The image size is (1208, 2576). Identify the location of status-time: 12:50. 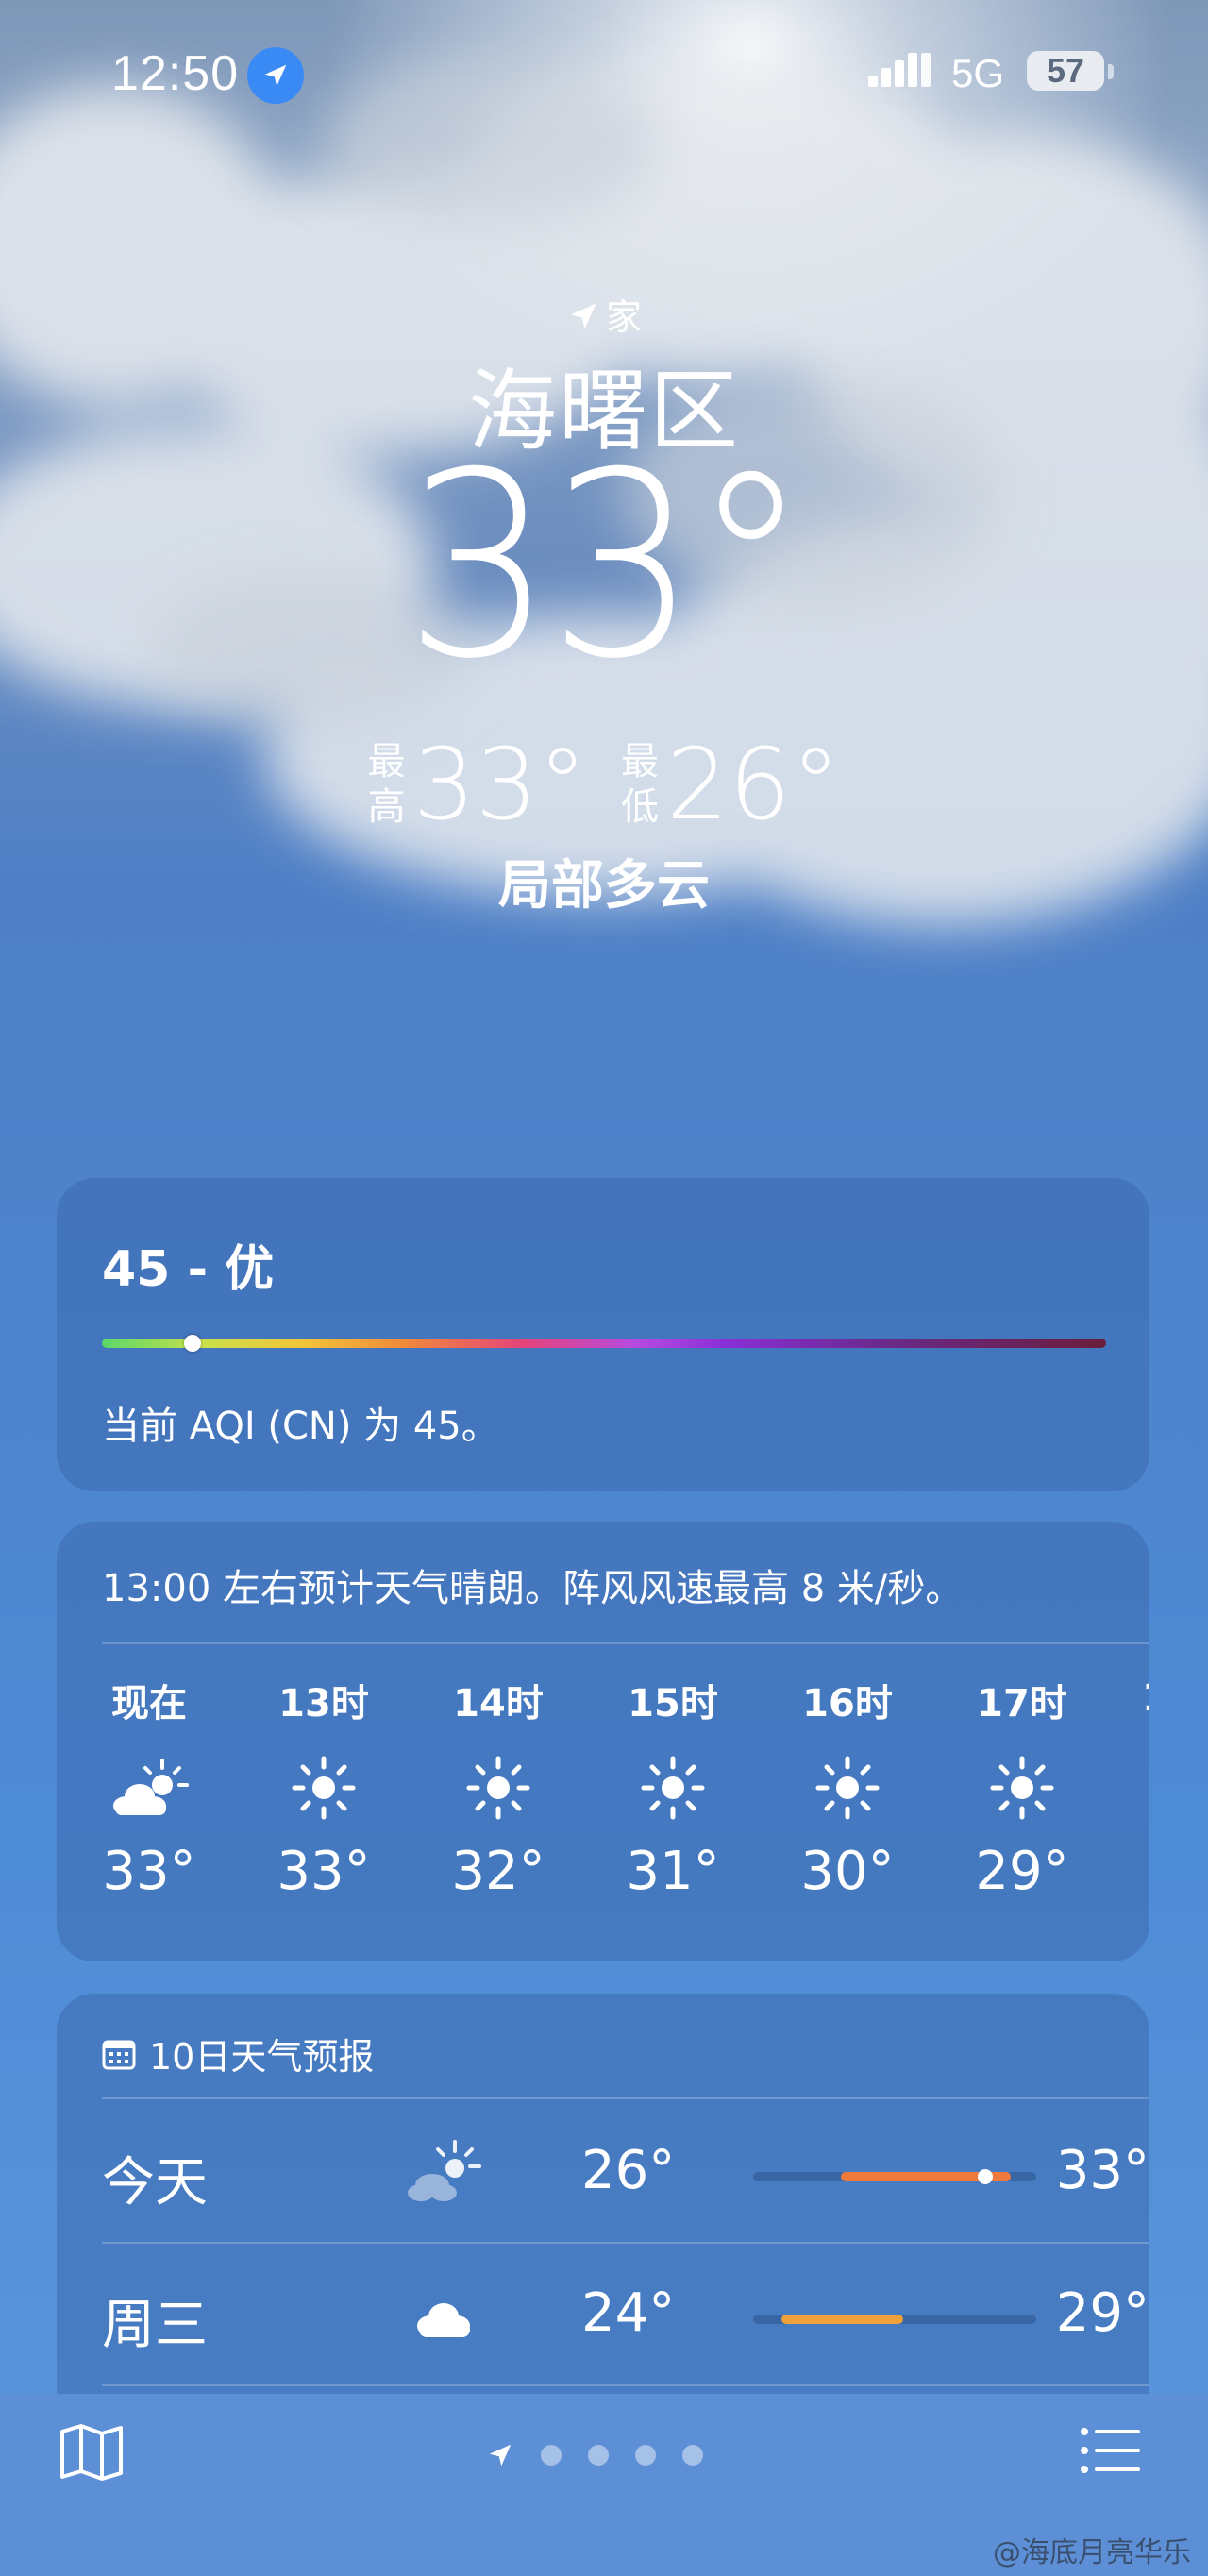
(175, 73).